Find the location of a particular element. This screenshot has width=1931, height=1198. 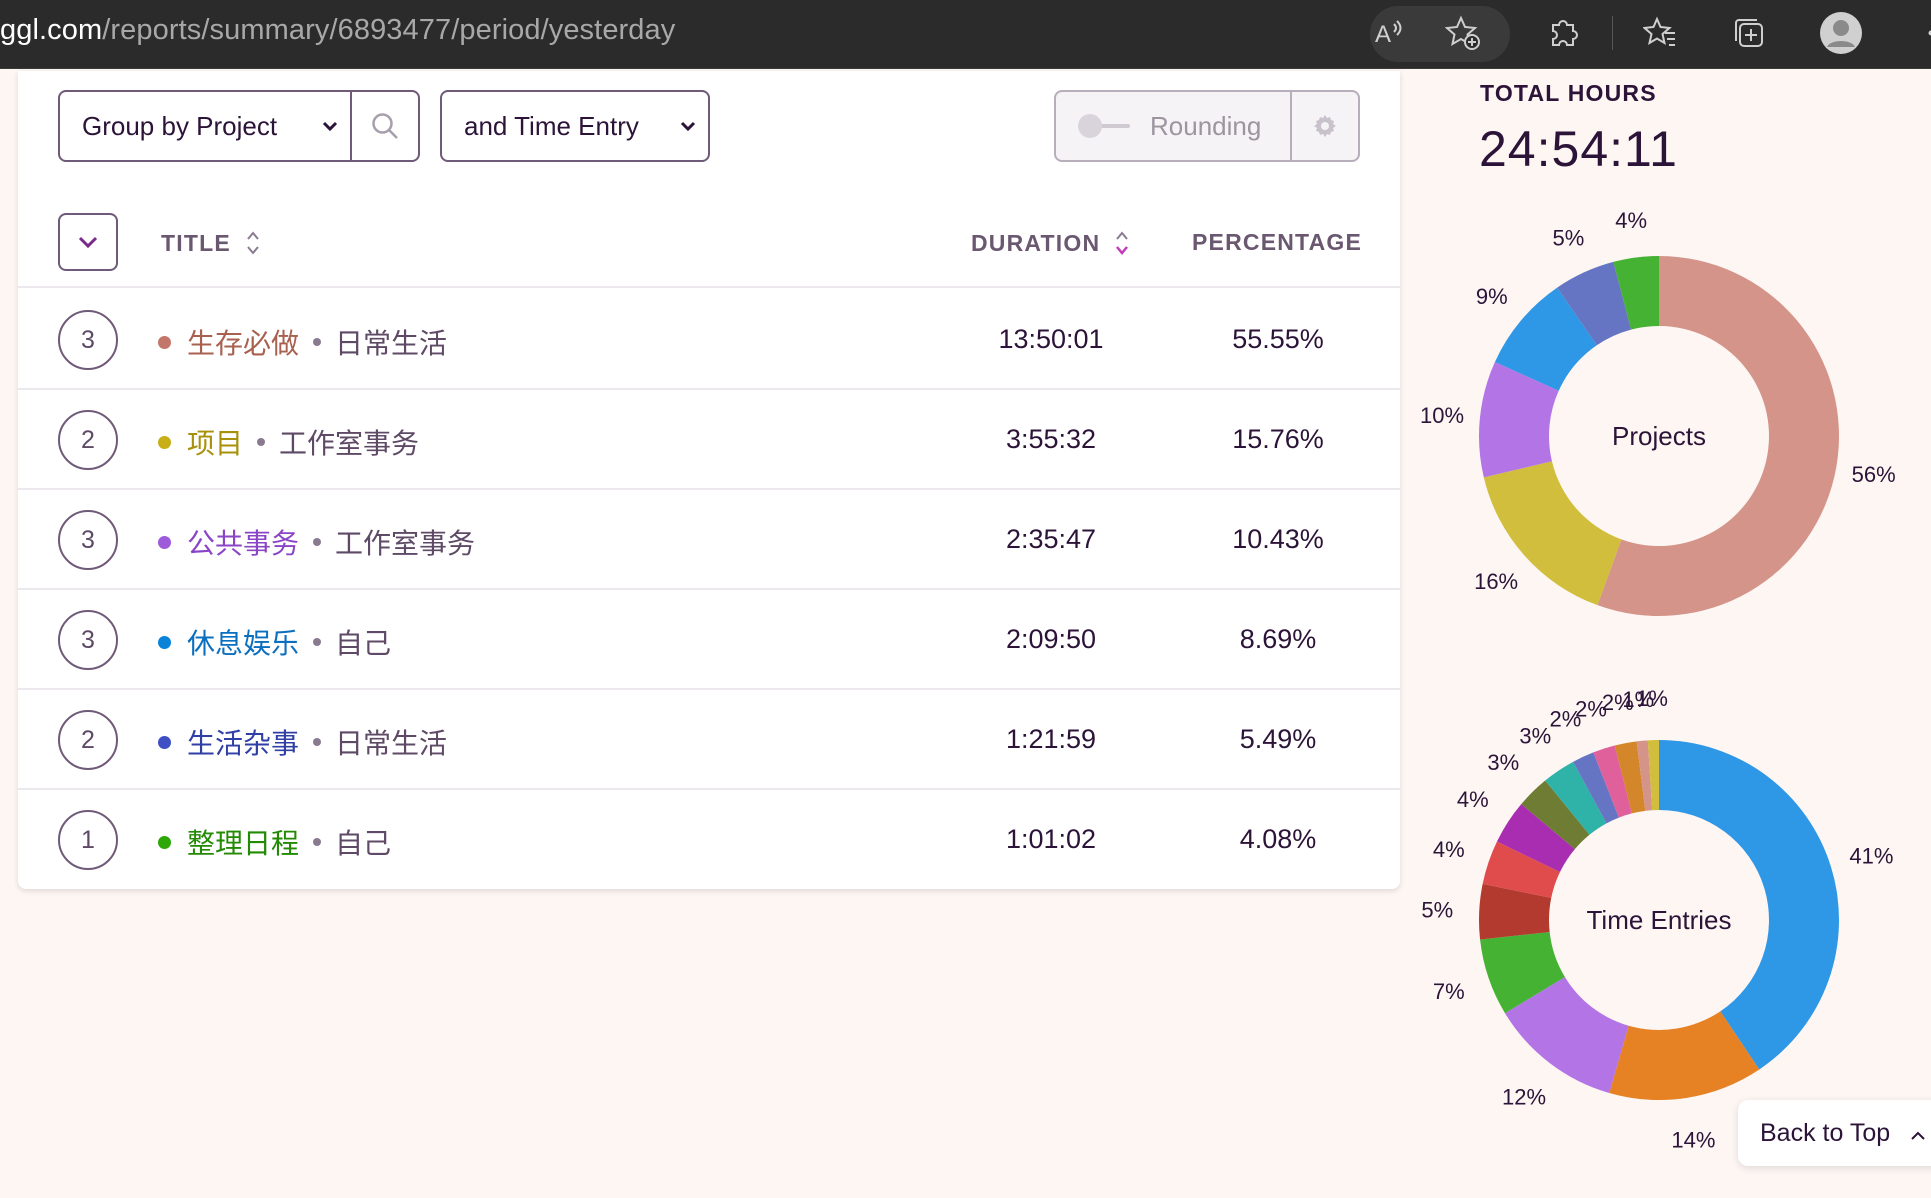

rounding-control: Rounding is located at coordinates (1207, 126).